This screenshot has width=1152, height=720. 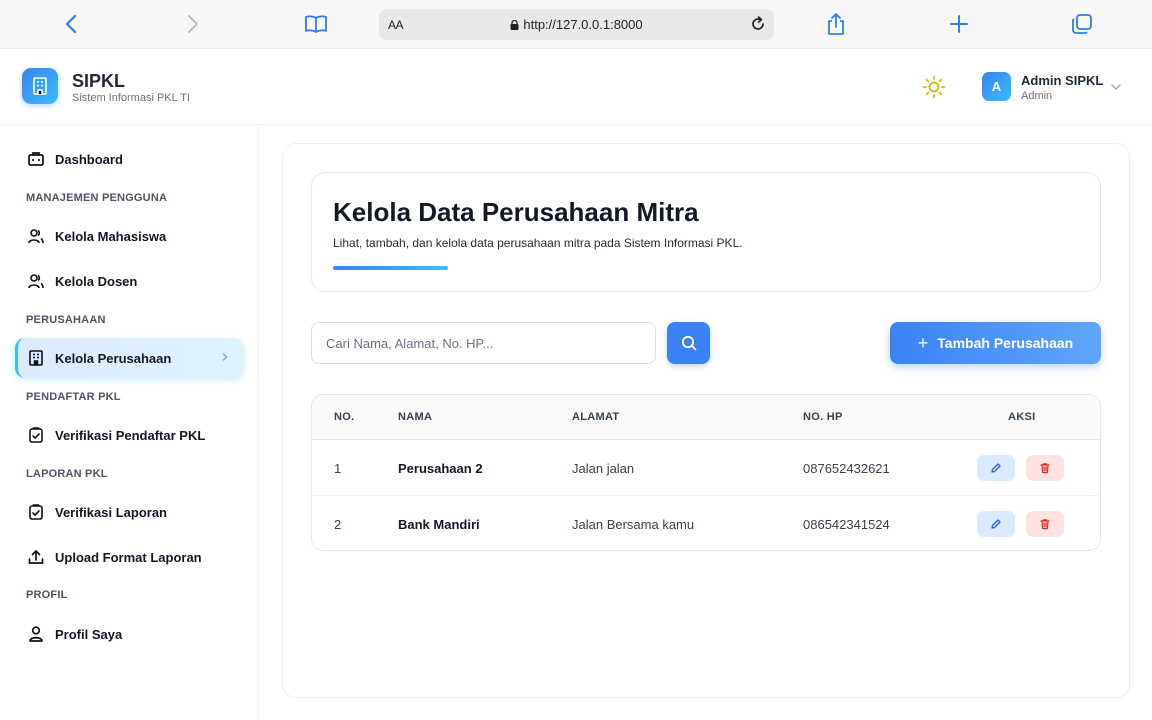 I want to click on user-name: Admin SIPKL, so click(x=1062, y=80).